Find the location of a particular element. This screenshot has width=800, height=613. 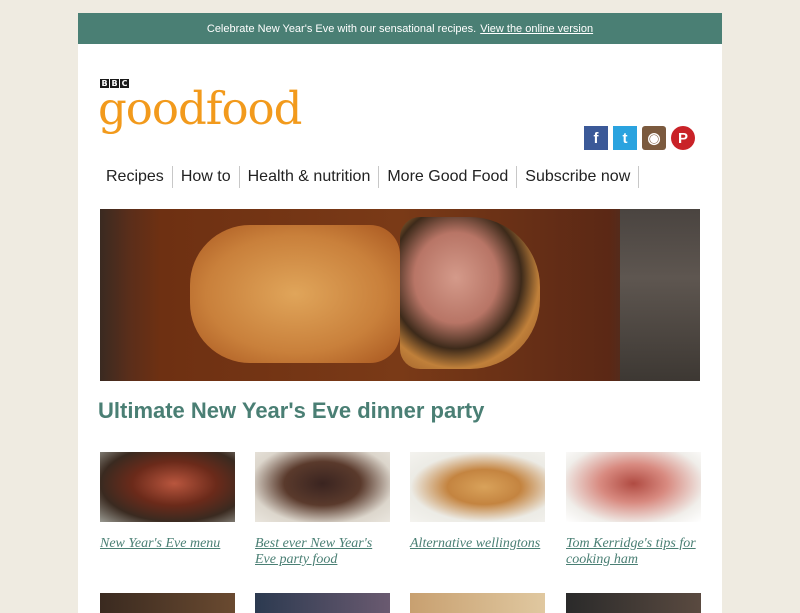

hero-board-shape is located at coordinates (660, 295).